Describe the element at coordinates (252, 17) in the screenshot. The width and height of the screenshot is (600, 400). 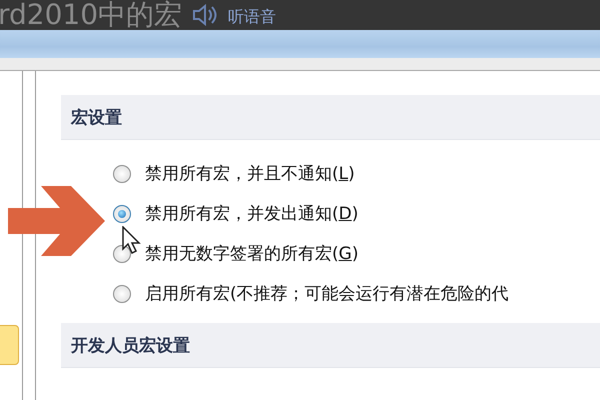
I see `listen-link: 听语音` at that location.